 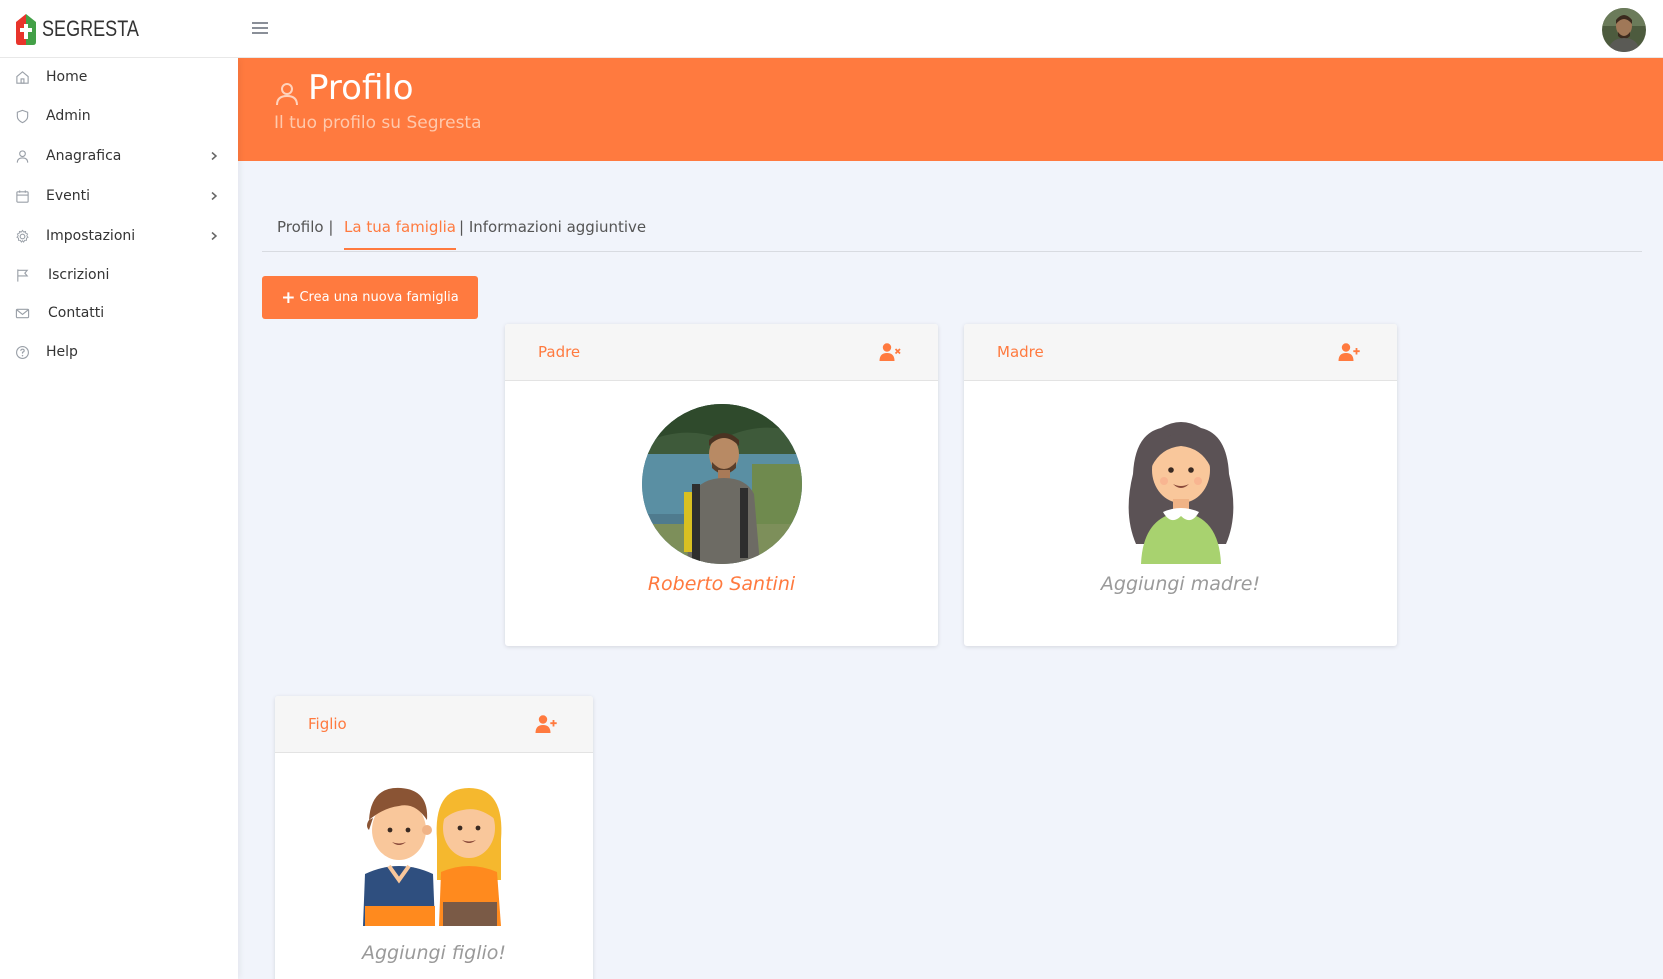 I want to click on shield-icon, so click(x=22, y=116).